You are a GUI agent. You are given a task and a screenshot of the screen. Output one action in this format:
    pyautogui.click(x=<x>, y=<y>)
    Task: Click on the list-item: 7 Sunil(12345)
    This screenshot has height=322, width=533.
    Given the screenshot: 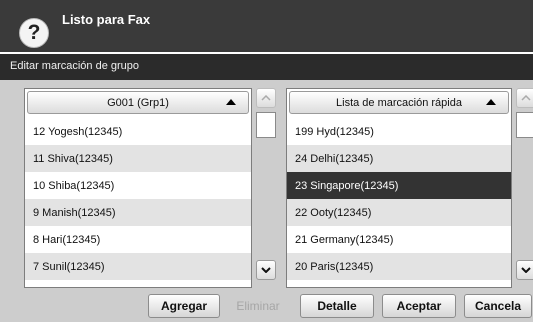 What is the action you would take?
    pyautogui.click(x=138, y=266)
    